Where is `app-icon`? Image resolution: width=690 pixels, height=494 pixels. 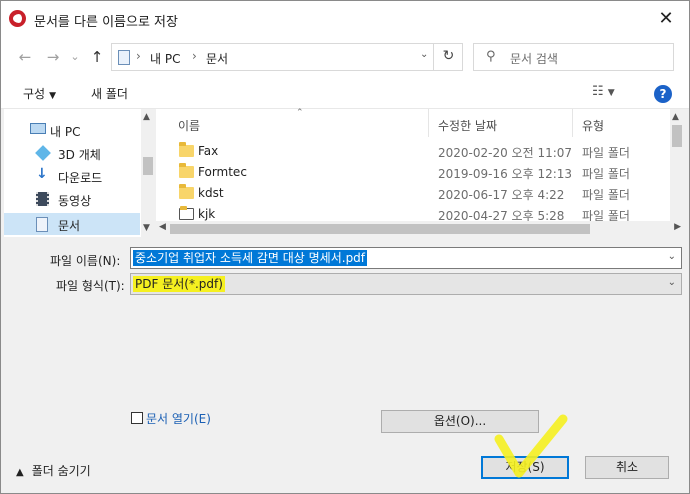 app-icon is located at coordinates (17, 18).